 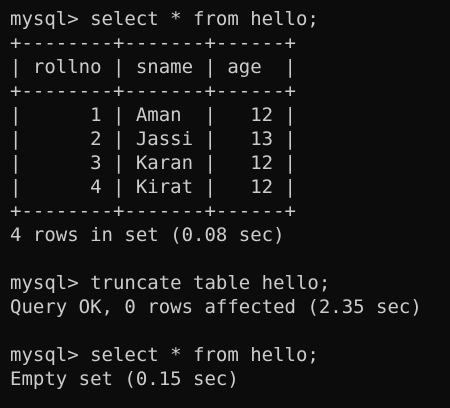 I want to click on table-header-row: | rollno | sname | age |, so click(x=153, y=67).